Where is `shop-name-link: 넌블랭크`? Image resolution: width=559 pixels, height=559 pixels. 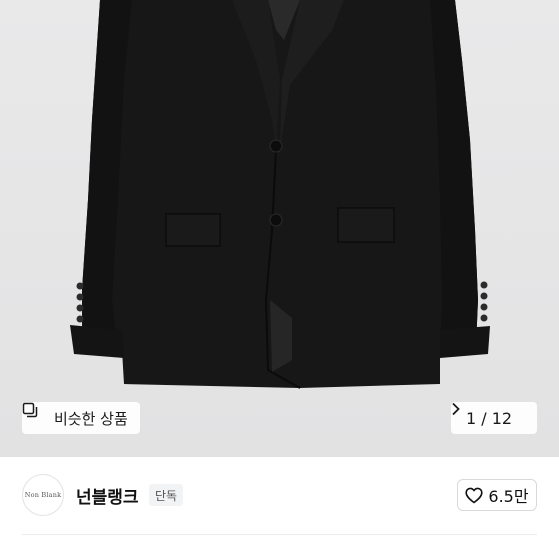
shop-name-link: 넌블랭크 is located at coordinates (107, 495).